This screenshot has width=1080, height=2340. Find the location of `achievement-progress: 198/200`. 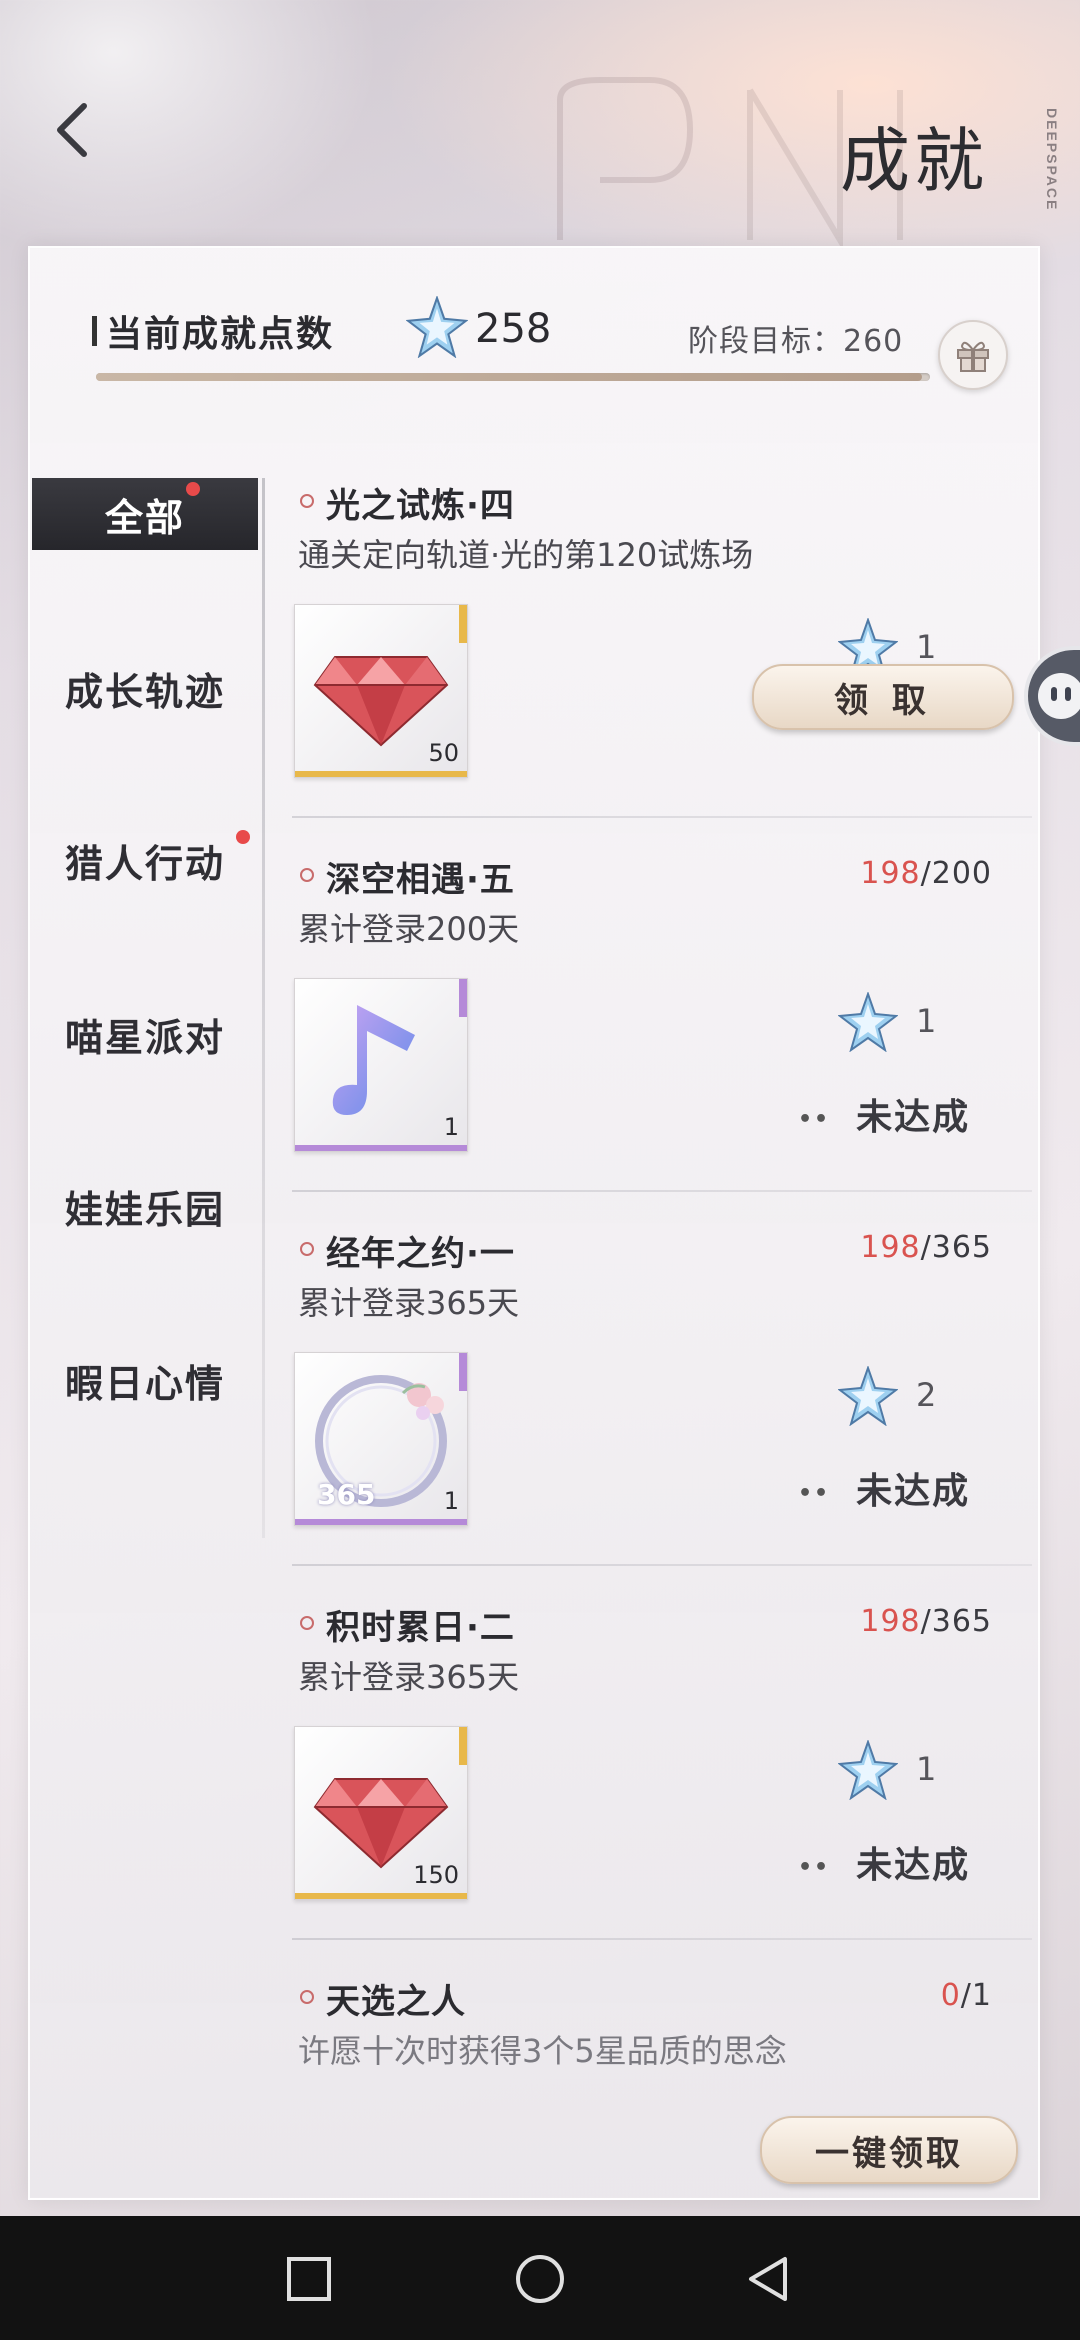

achievement-progress: 198/200 is located at coordinates (926, 873).